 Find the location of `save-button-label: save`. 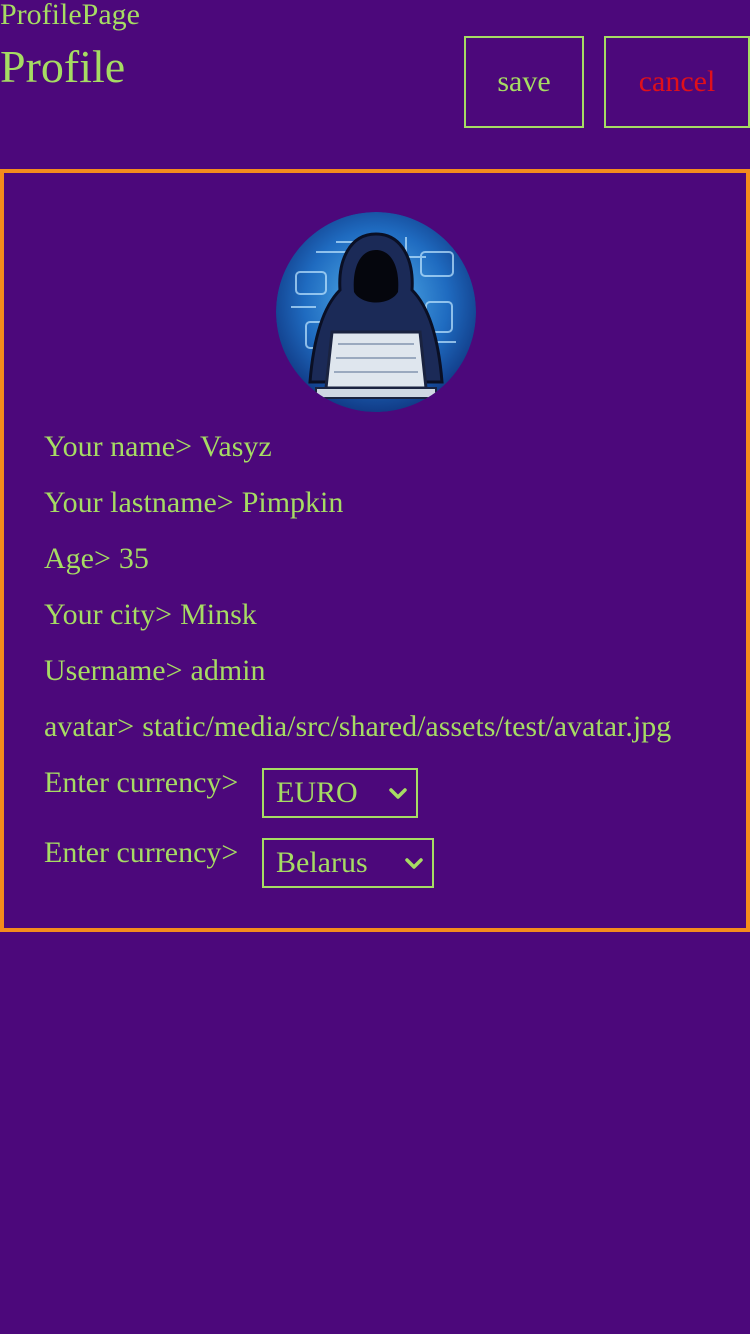

save-button-label: save is located at coordinates (524, 81).